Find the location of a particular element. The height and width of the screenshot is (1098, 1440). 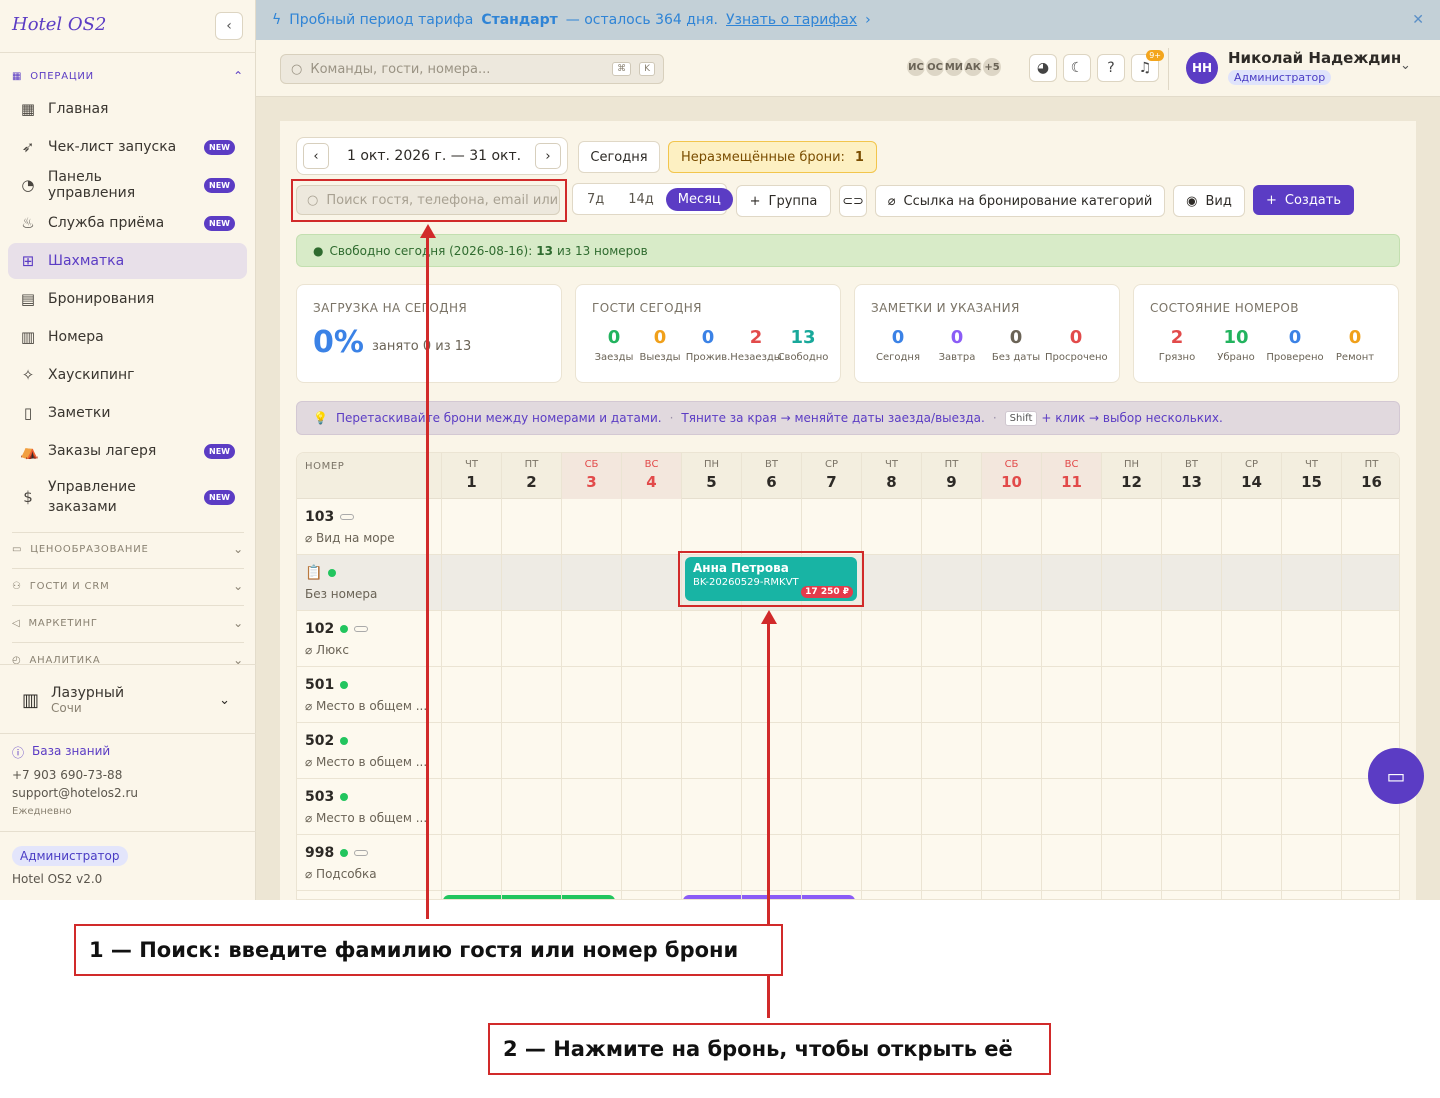

day-column-header: ВТ 13 is located at coordinates (1191, 476).